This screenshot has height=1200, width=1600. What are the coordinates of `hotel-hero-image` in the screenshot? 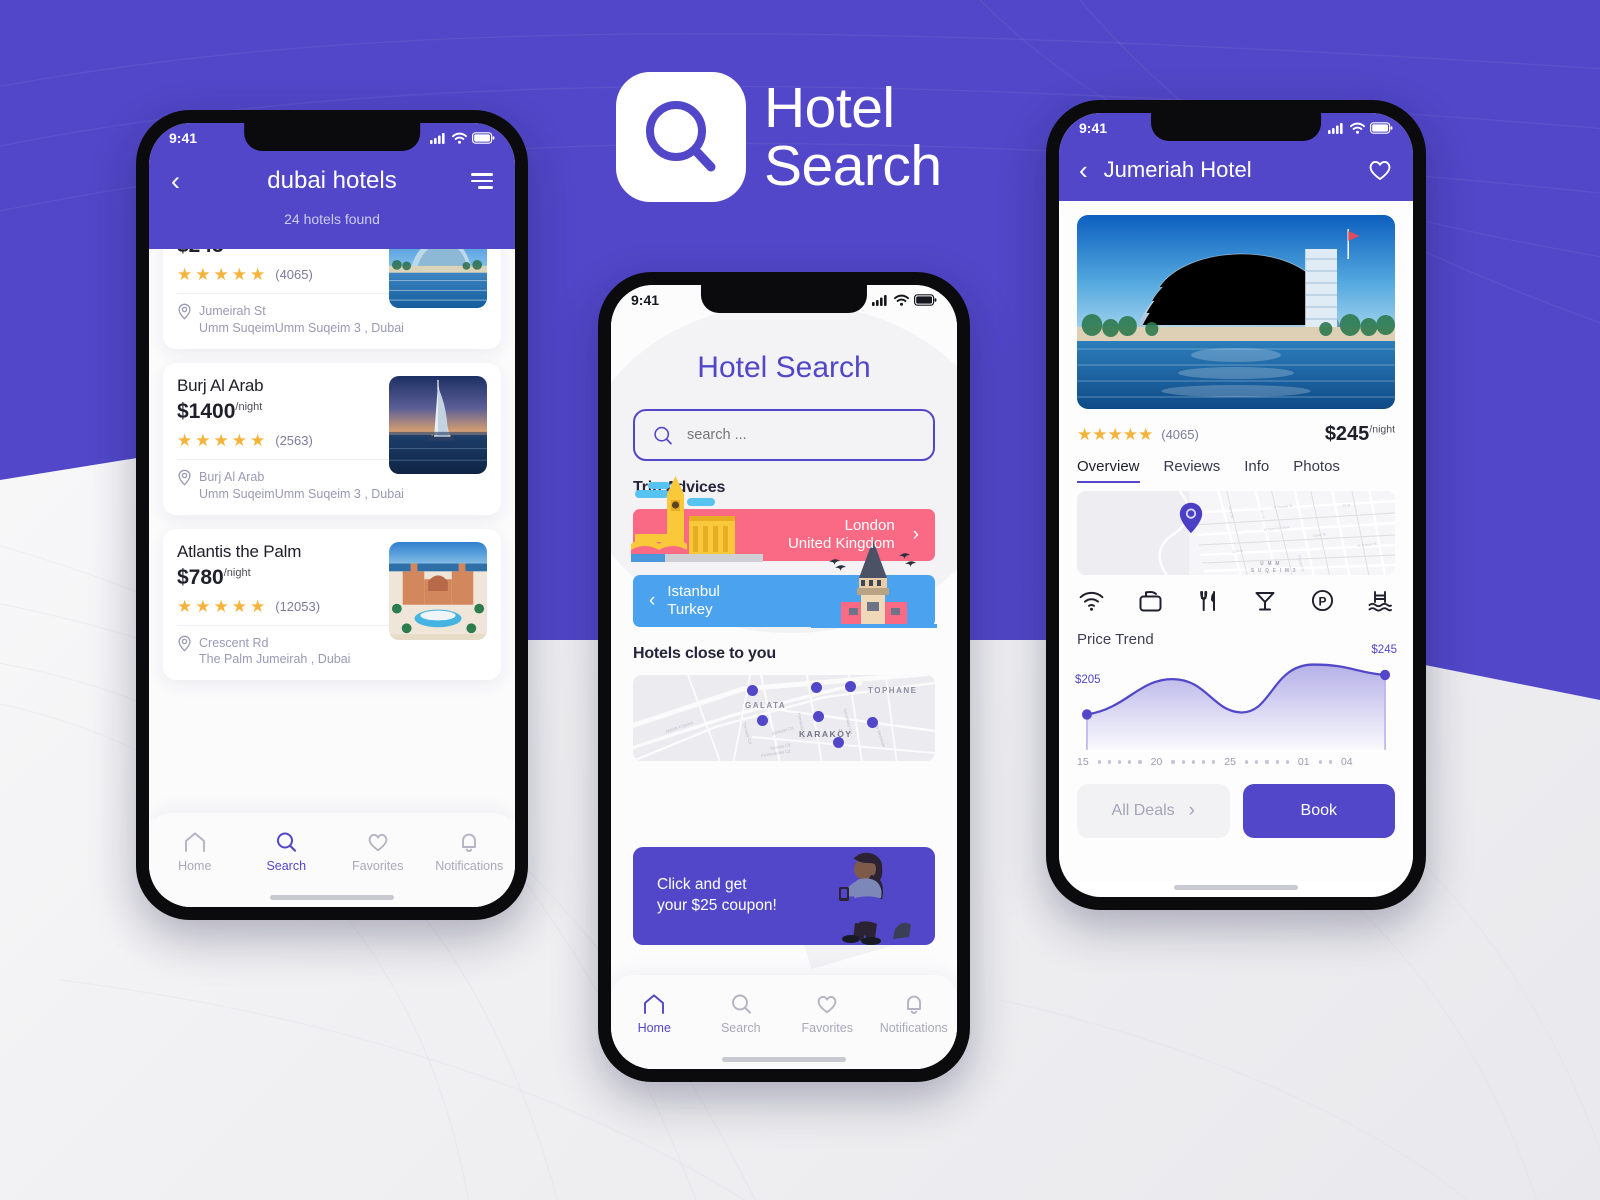 It's located at (1236, 312).